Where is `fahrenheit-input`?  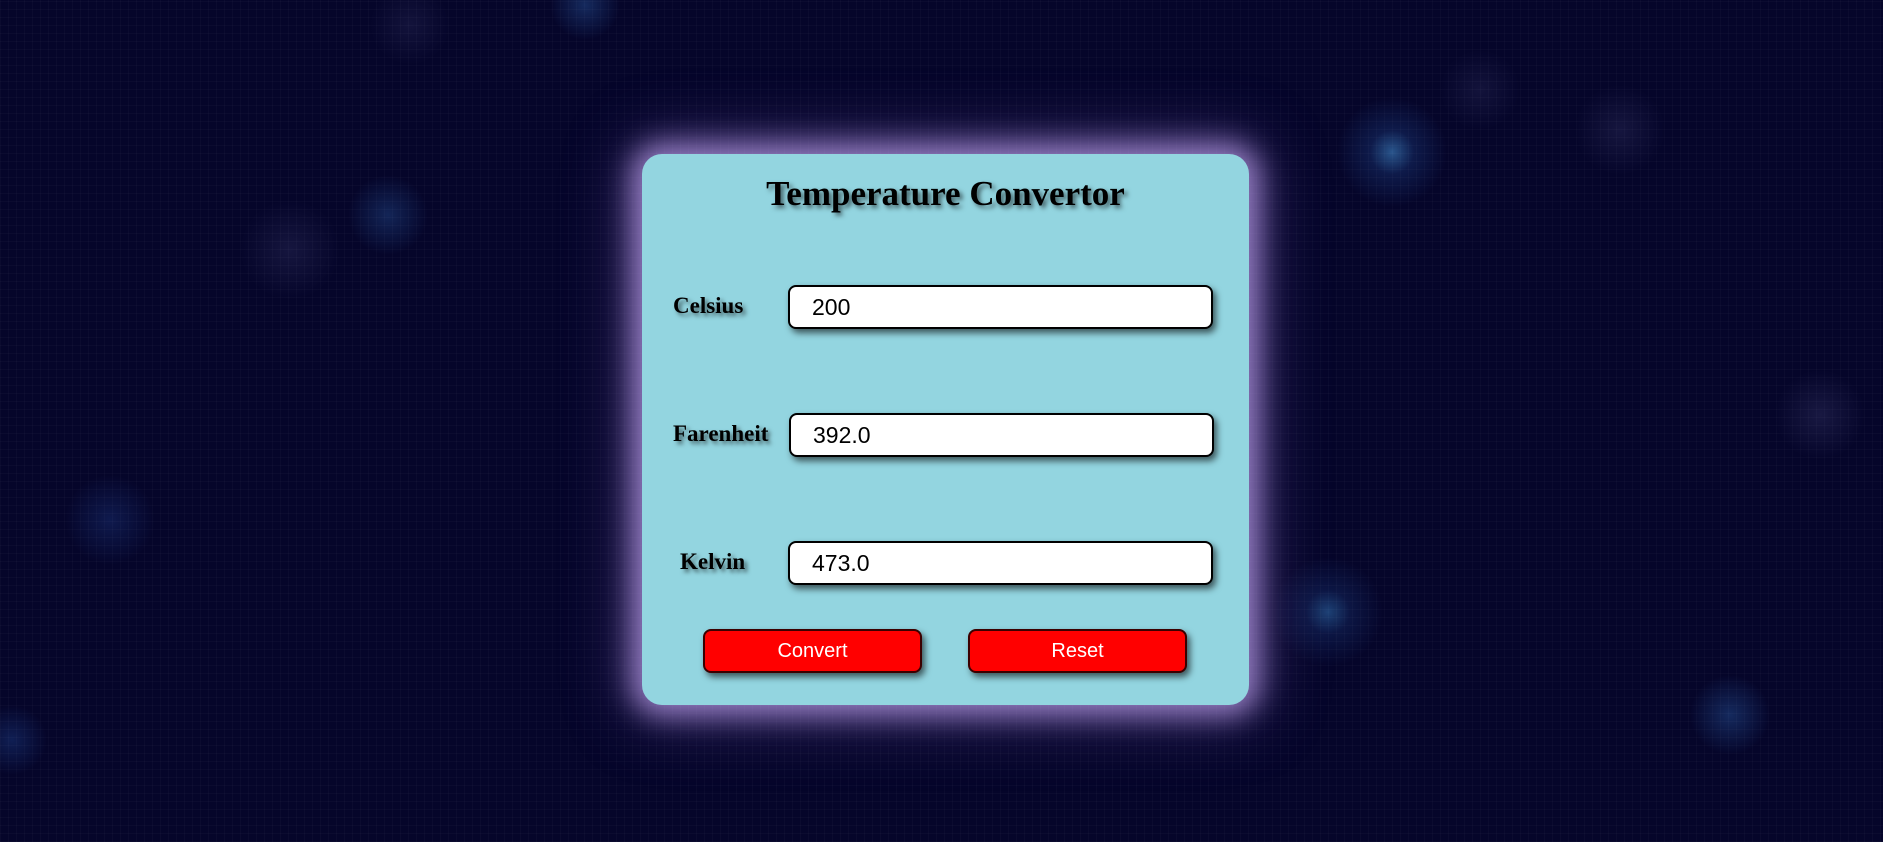 fahrenheit-input is located at coordinates (1001, 435).